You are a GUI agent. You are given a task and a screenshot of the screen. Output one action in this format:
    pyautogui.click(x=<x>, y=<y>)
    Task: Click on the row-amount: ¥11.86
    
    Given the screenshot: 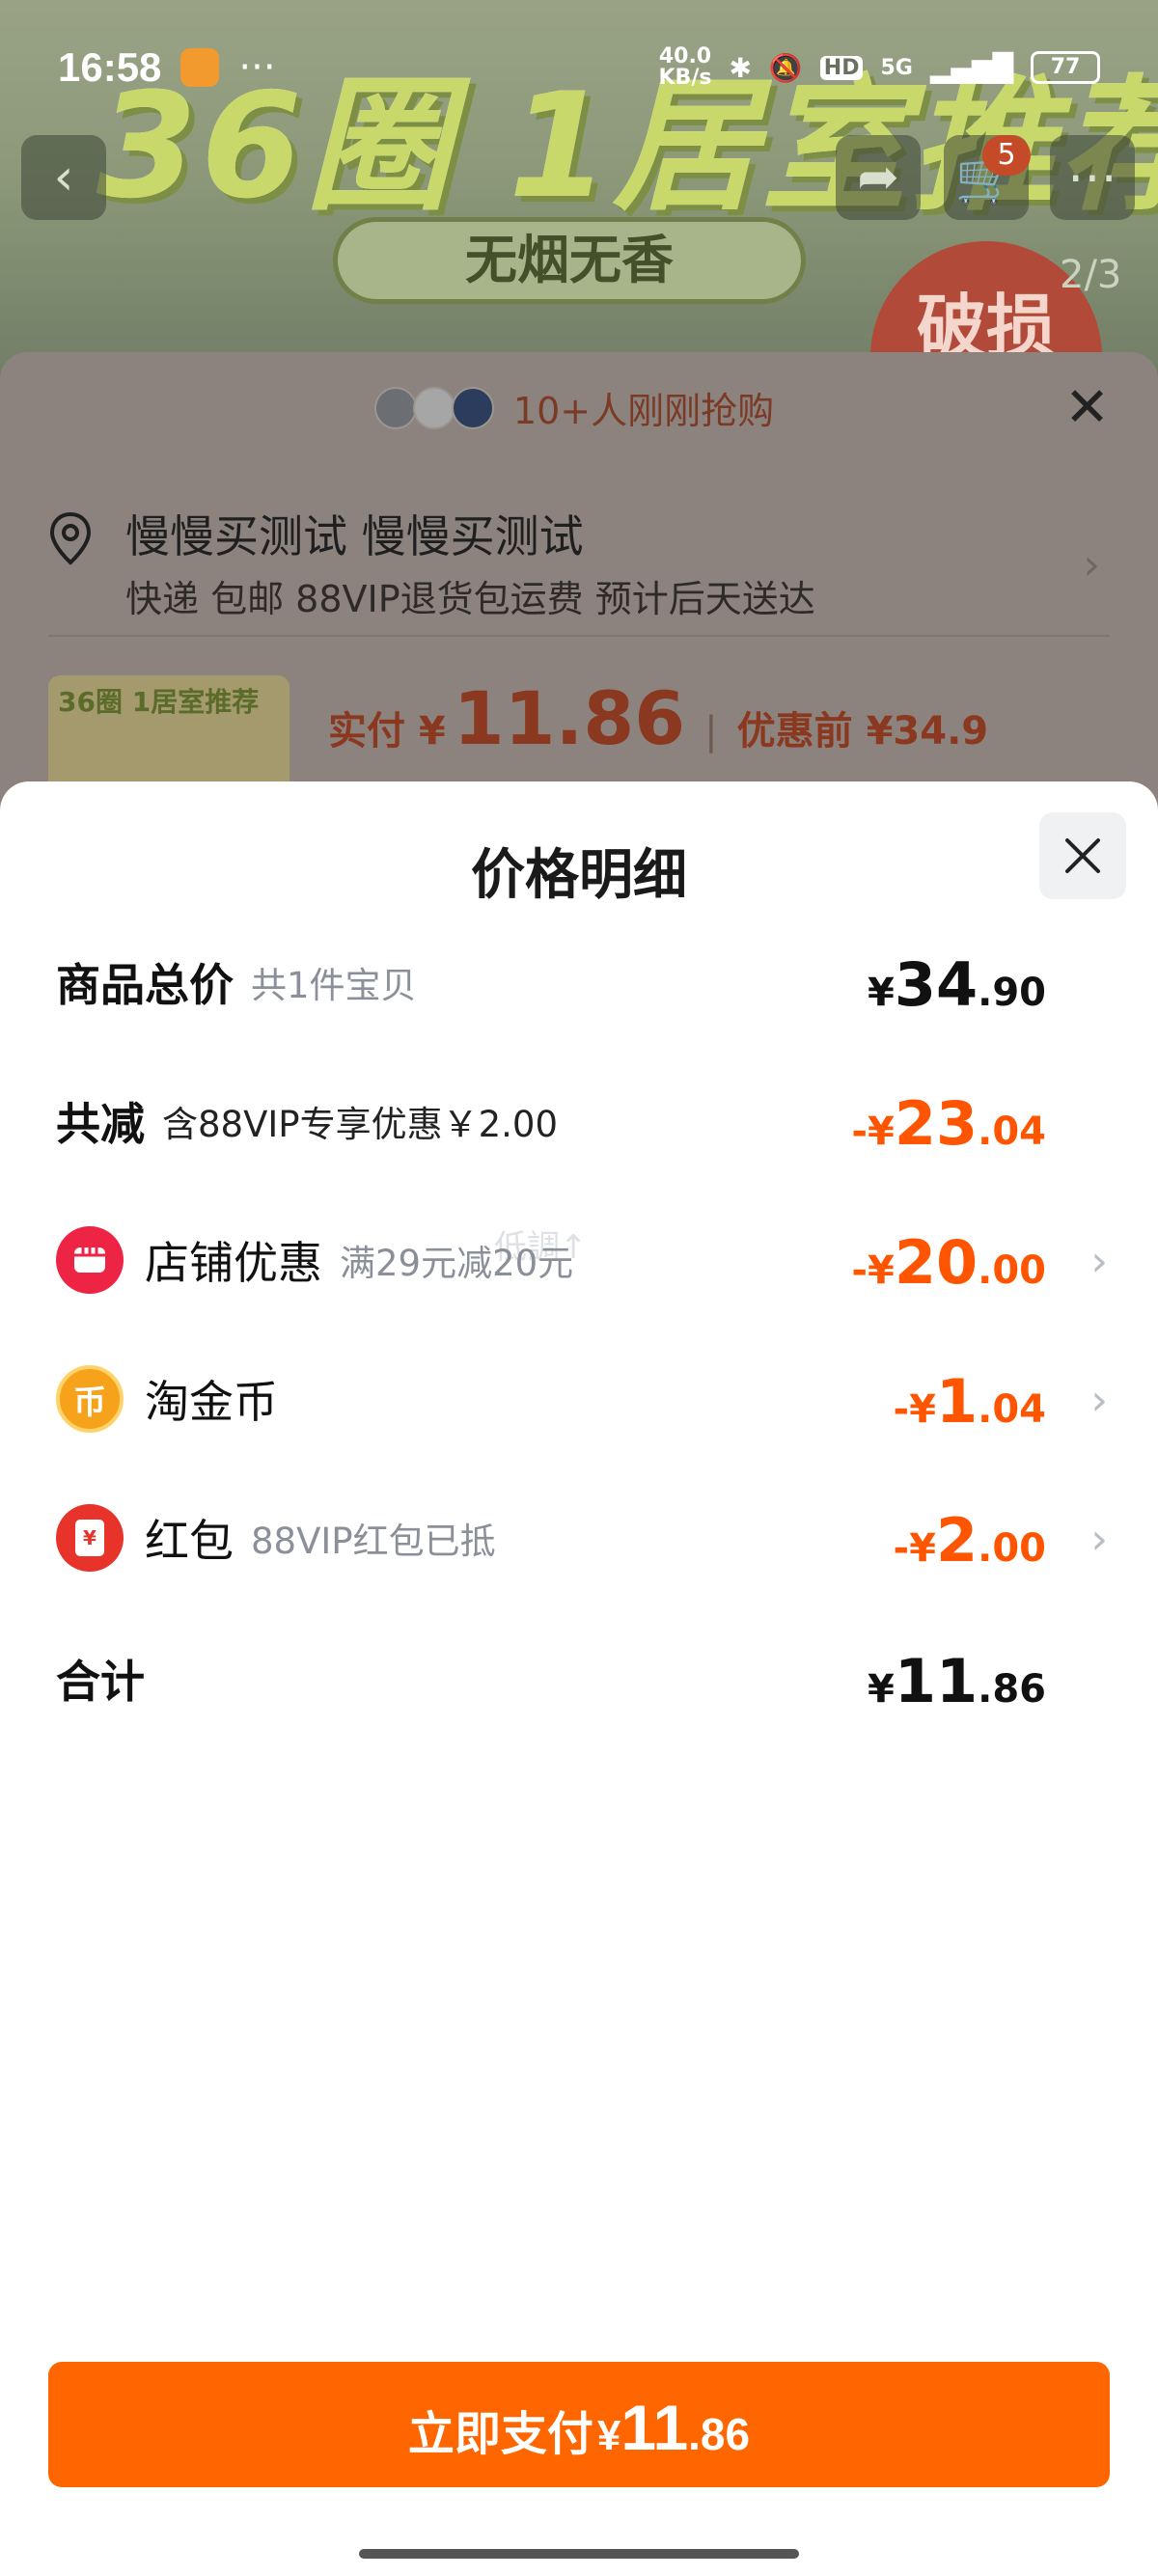 What is the action you would take?
    pyautogui.click(x=957, y=1681)
    